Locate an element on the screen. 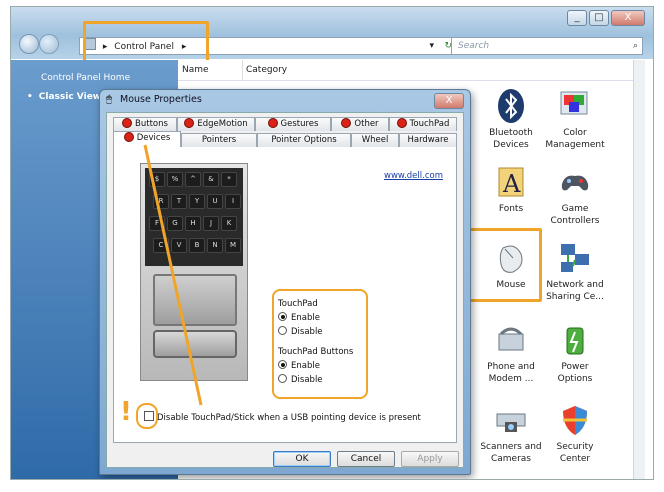 This screenshot has width=664, height=492. keyboard-key: ^ is located at coordinates (193, 179).